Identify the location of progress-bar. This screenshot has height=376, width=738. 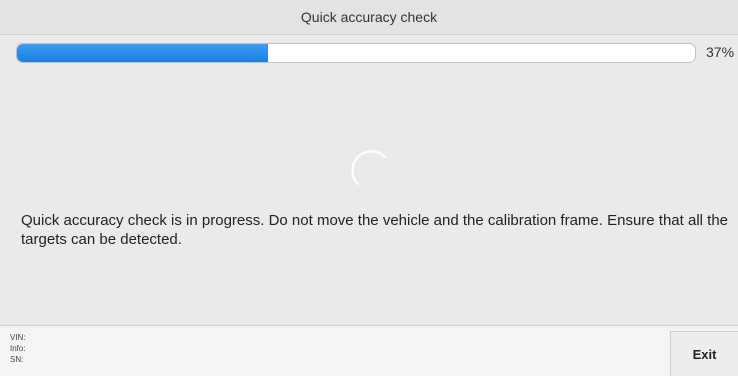
(356, 53).